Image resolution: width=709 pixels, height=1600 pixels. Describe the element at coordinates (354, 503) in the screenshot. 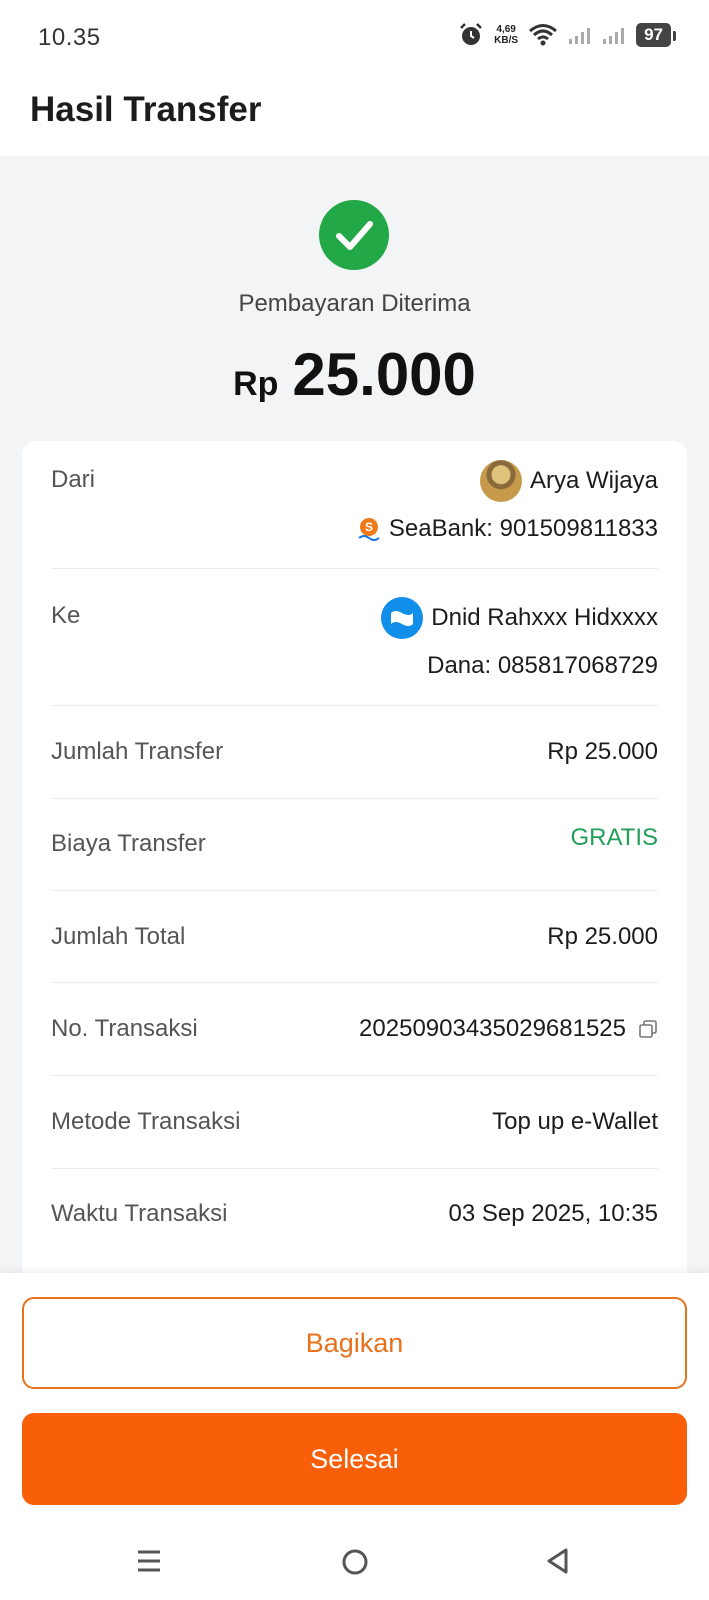

I see `detail-row-from: Dari Arya Wijaya S SeaBank: 901509811833` at that location.